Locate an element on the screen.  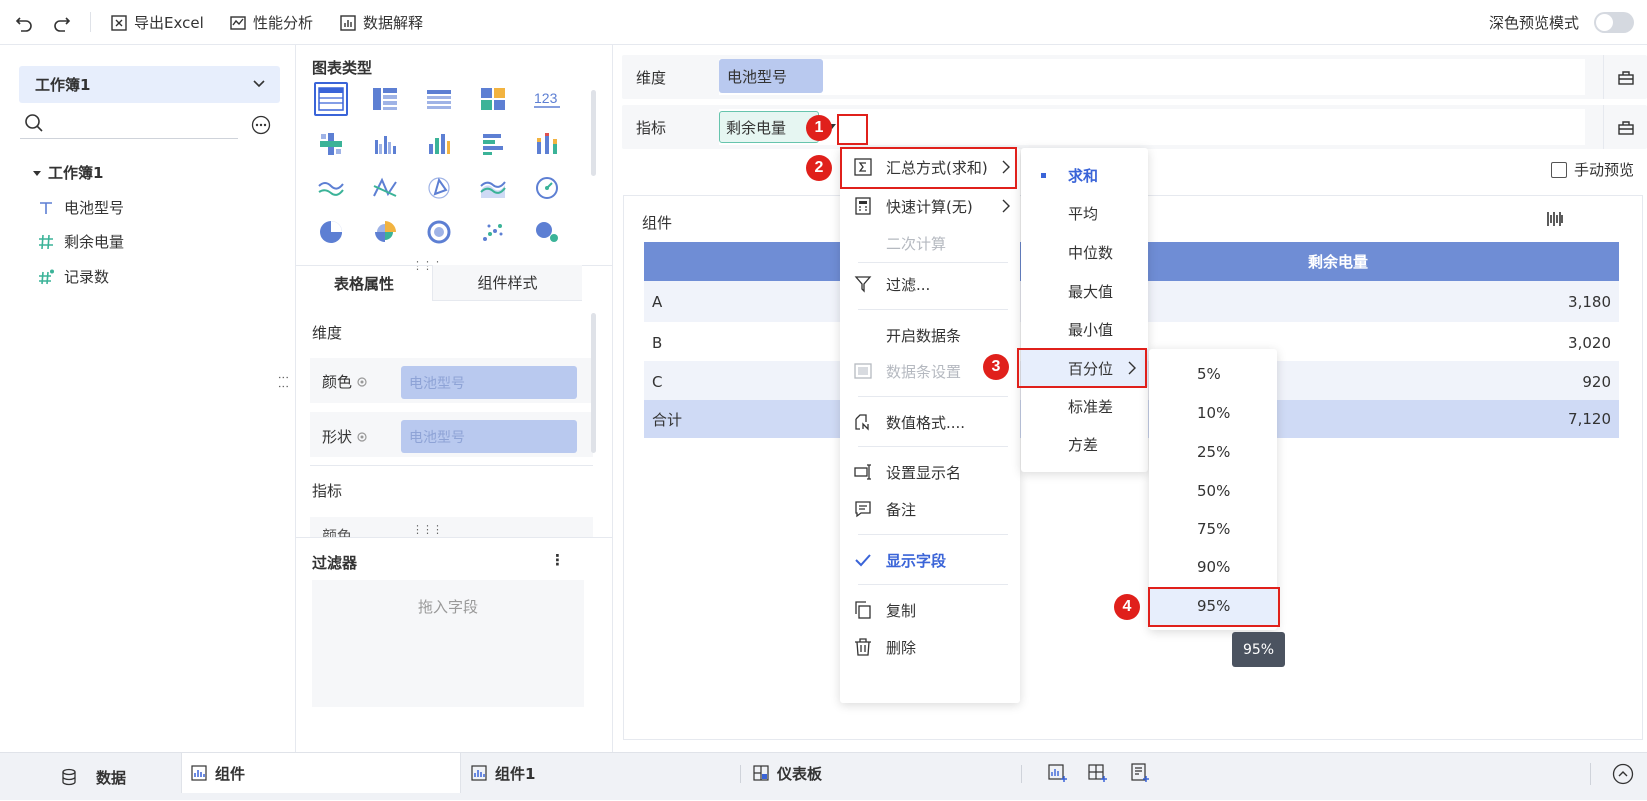
pct-item: 90% is located at coordinates (1213, 567).